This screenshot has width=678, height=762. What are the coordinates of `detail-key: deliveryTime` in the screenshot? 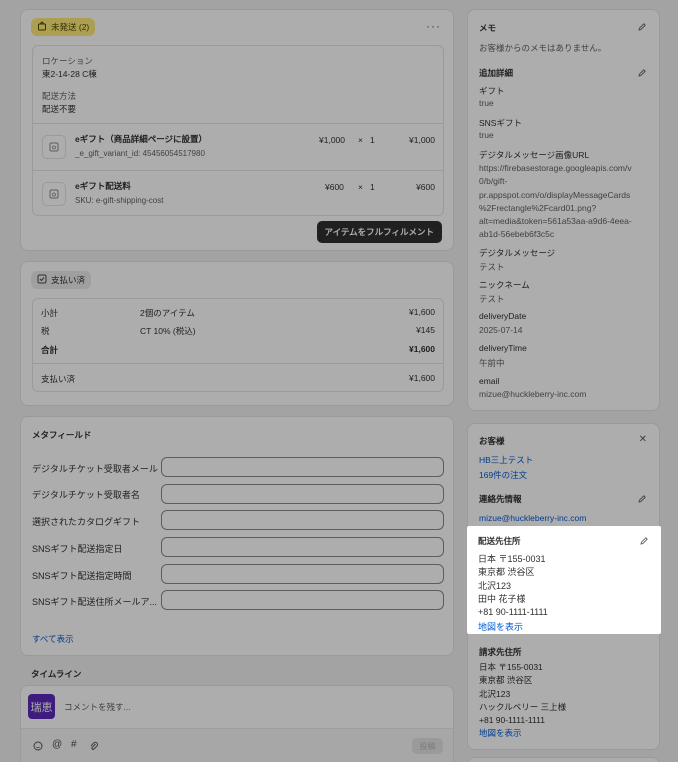 It's located at (503, 348).